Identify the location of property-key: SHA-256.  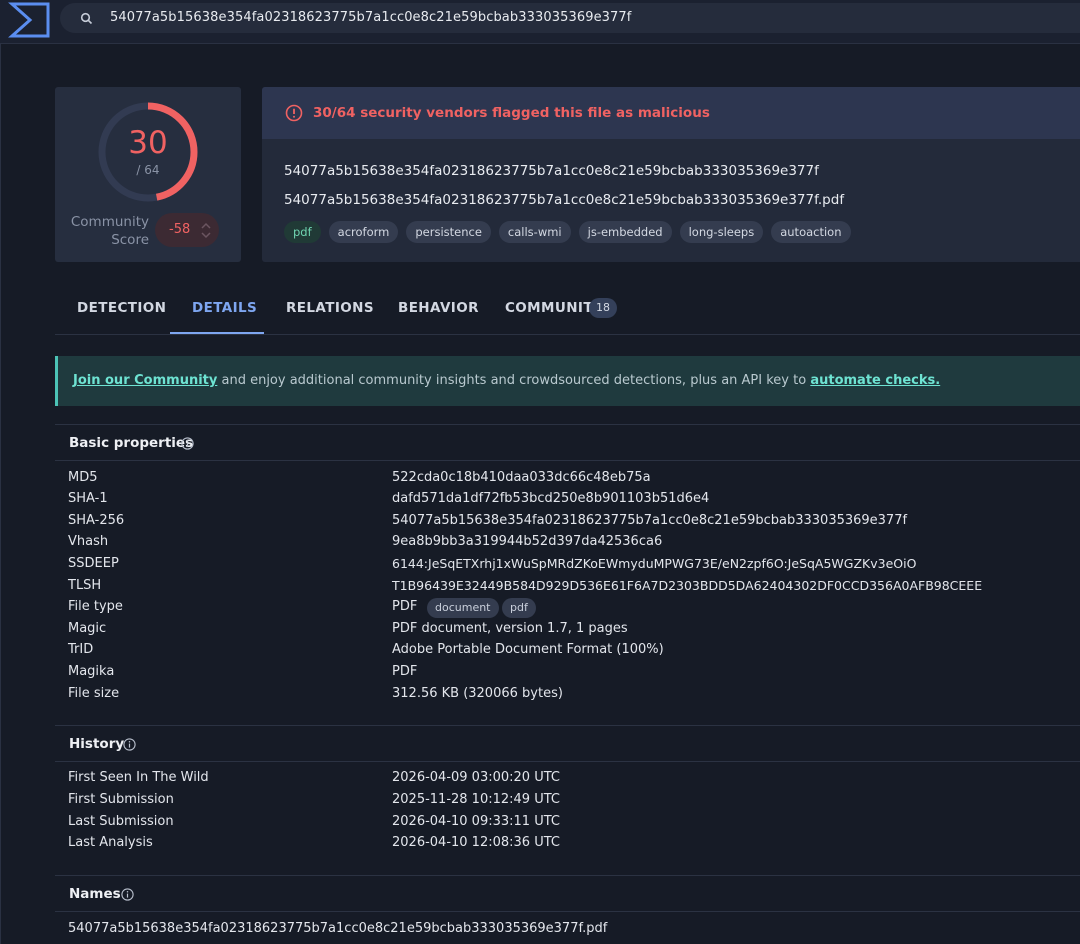
(96, 520).